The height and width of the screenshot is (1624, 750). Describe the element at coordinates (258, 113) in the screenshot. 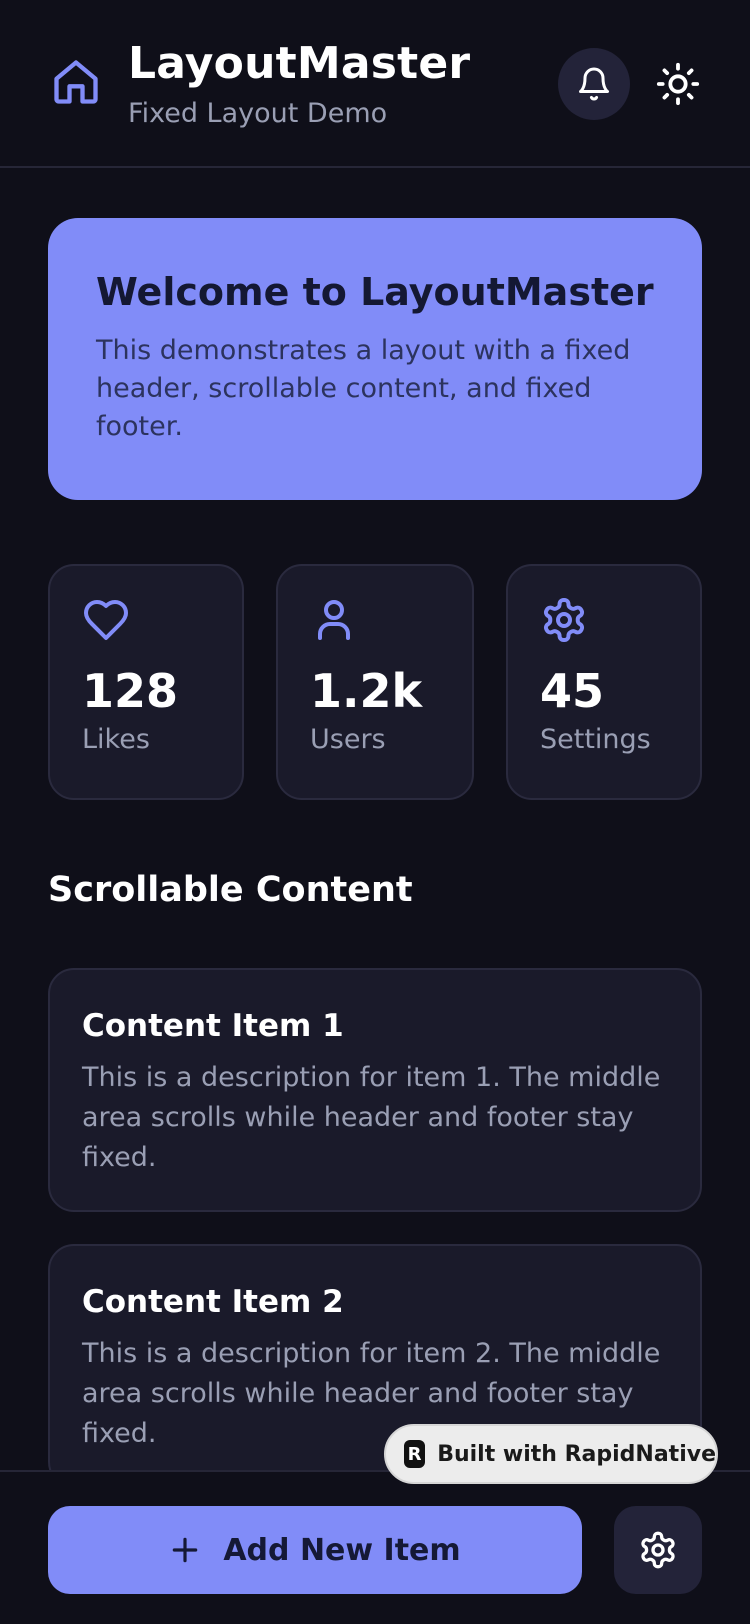

I see `app-subtitle: Fixed Layout Demo` at that location.